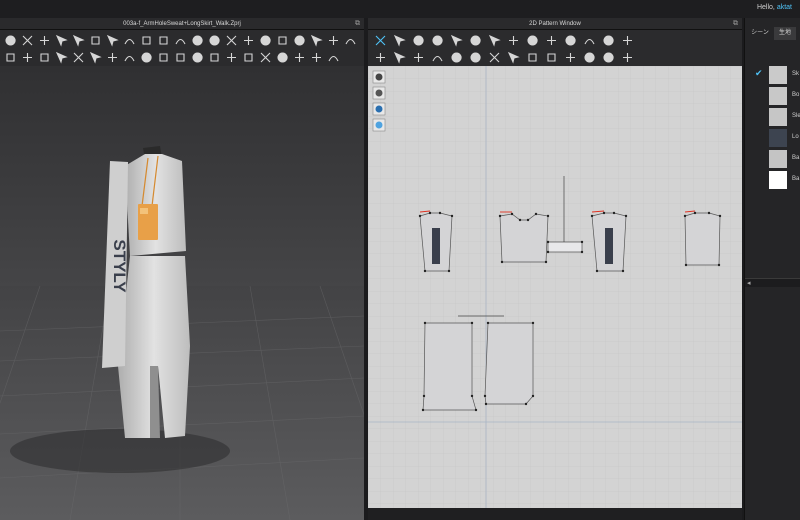 This screenshot has width=800, height=520. I want to click on collapse-arrow-icon: ◂, so click(749, 283).